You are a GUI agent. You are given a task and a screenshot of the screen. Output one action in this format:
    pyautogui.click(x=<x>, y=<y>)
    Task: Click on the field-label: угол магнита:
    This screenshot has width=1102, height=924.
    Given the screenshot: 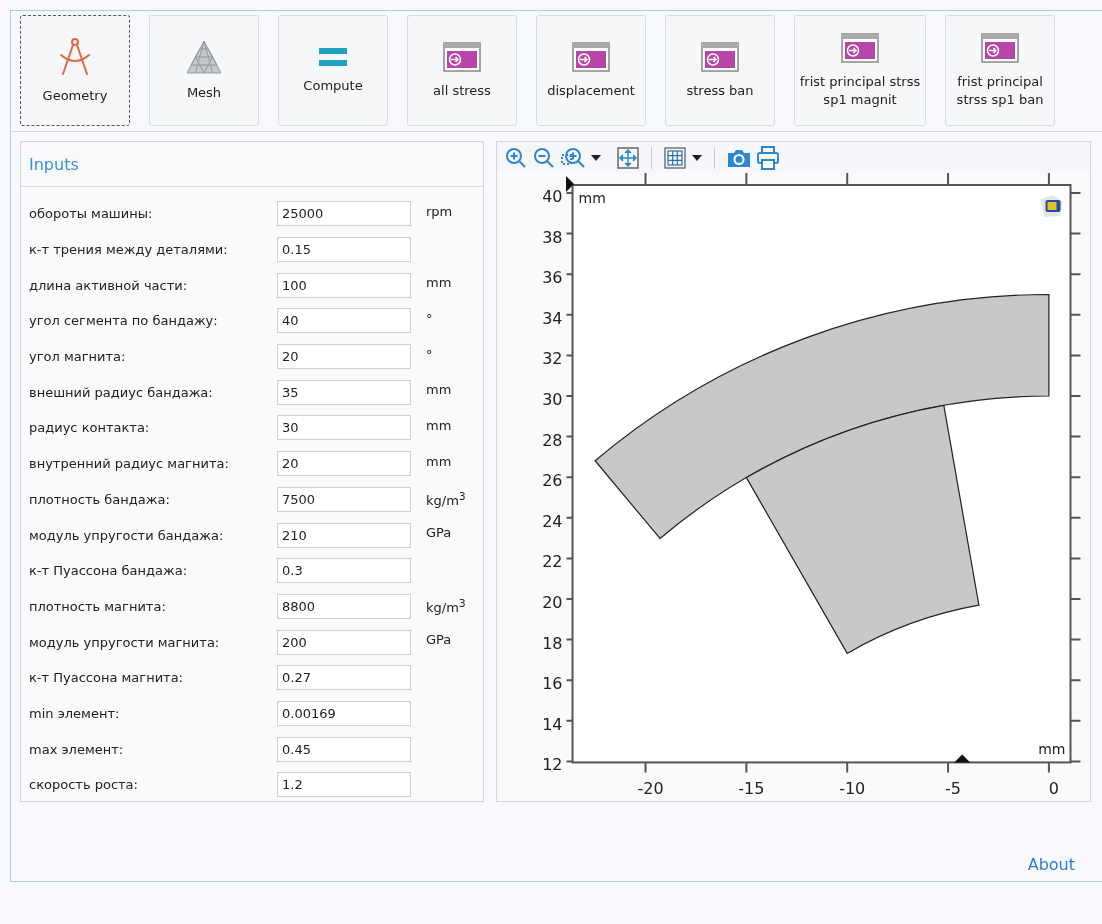 What is the action you would take?
    pyautogui.click(x=78, y=357)
    